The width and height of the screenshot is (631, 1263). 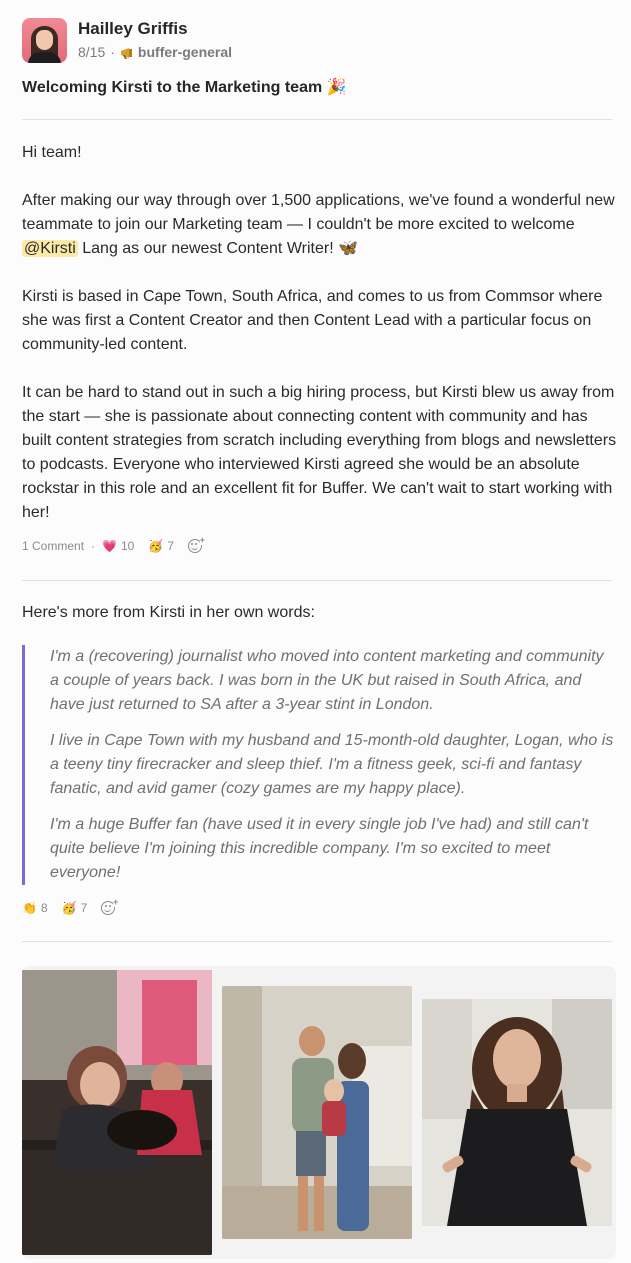 I want to click on post-reactions: 1 Comment · 💗 10 🥳 7 +, so click(x=113, y=544).